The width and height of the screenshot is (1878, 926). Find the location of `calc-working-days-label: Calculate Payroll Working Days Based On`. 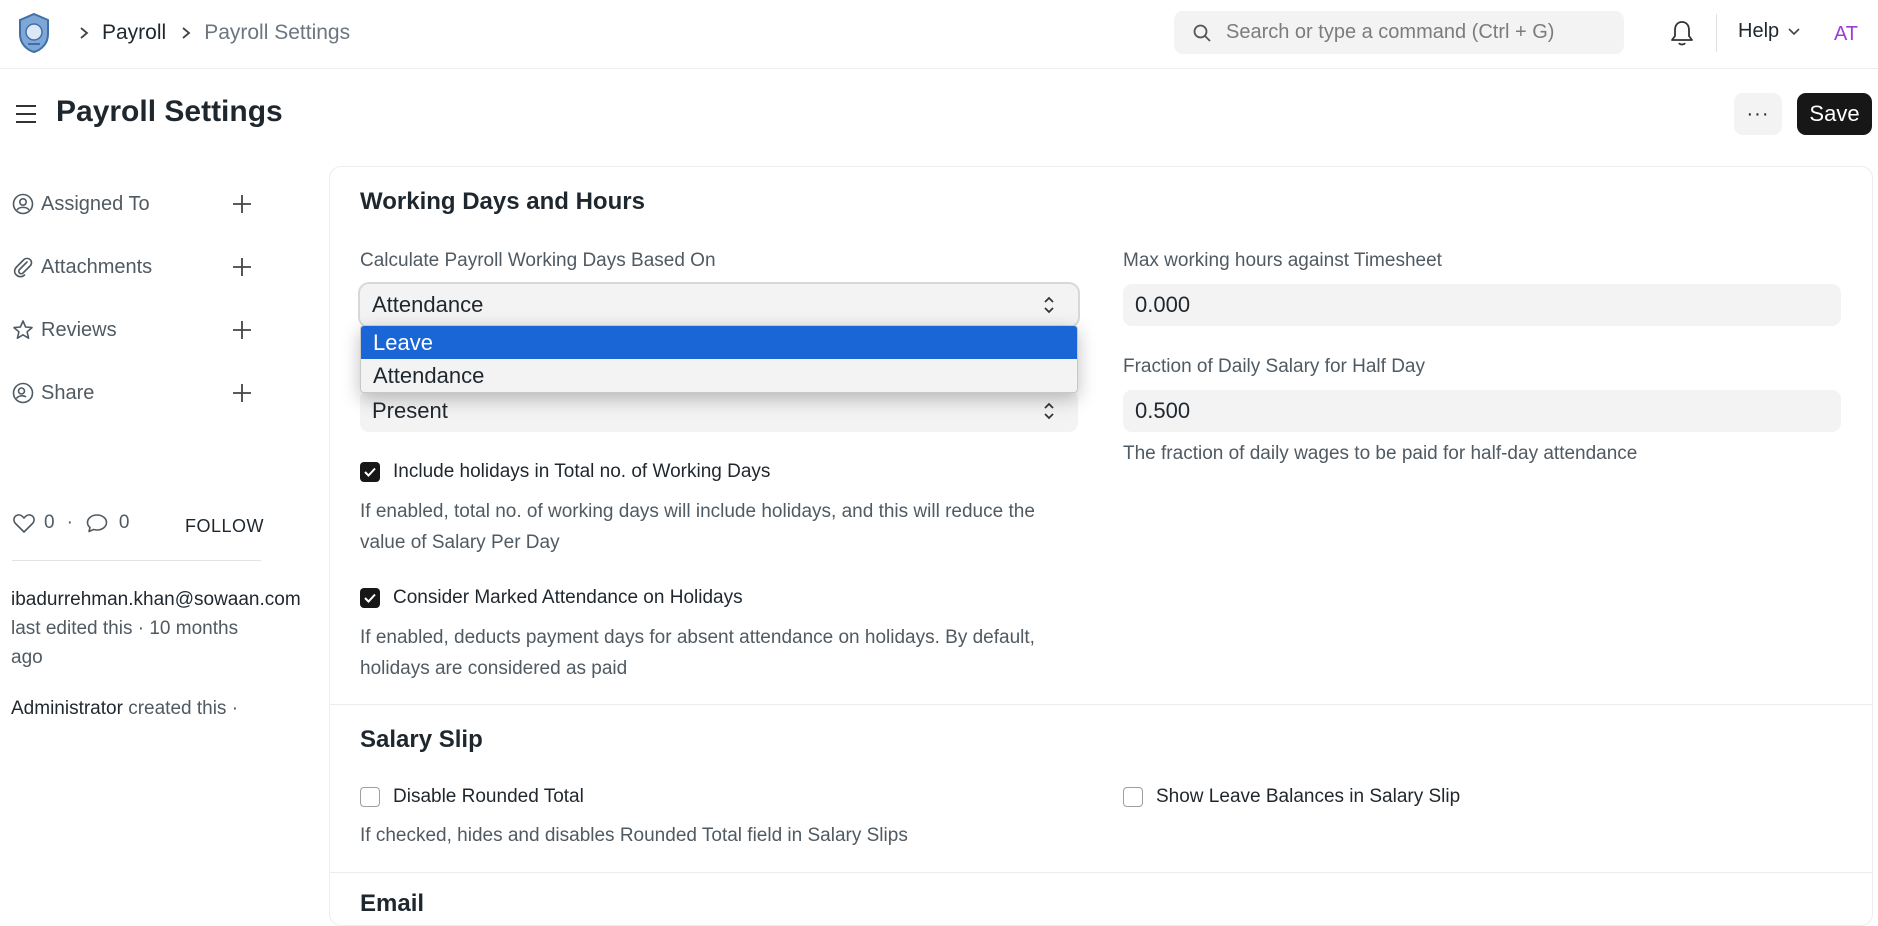

calc-working-days-label: Calculate Payroll Working Days Based On is located at coordinates (538, 260).